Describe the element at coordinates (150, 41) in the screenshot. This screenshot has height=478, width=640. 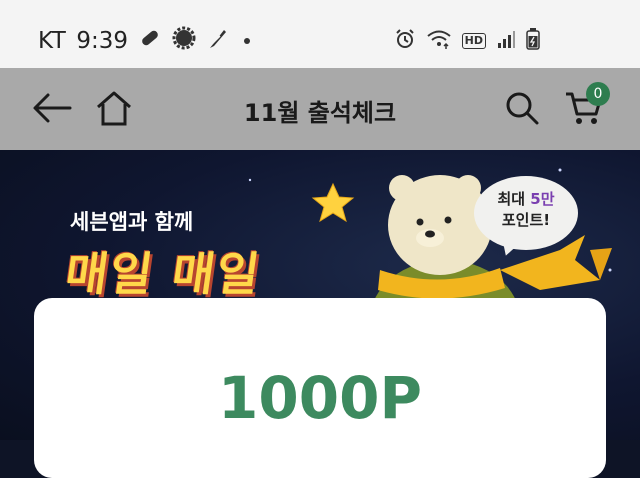
I see `pill-icon` at that location.